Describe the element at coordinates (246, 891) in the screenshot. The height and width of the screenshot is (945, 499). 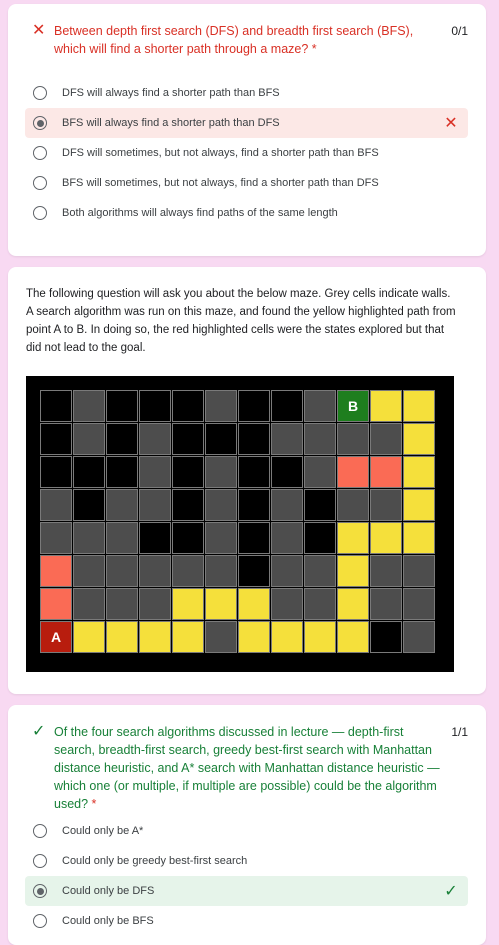
I see `option-row-selected: Could only be DFS ✓` at that location.